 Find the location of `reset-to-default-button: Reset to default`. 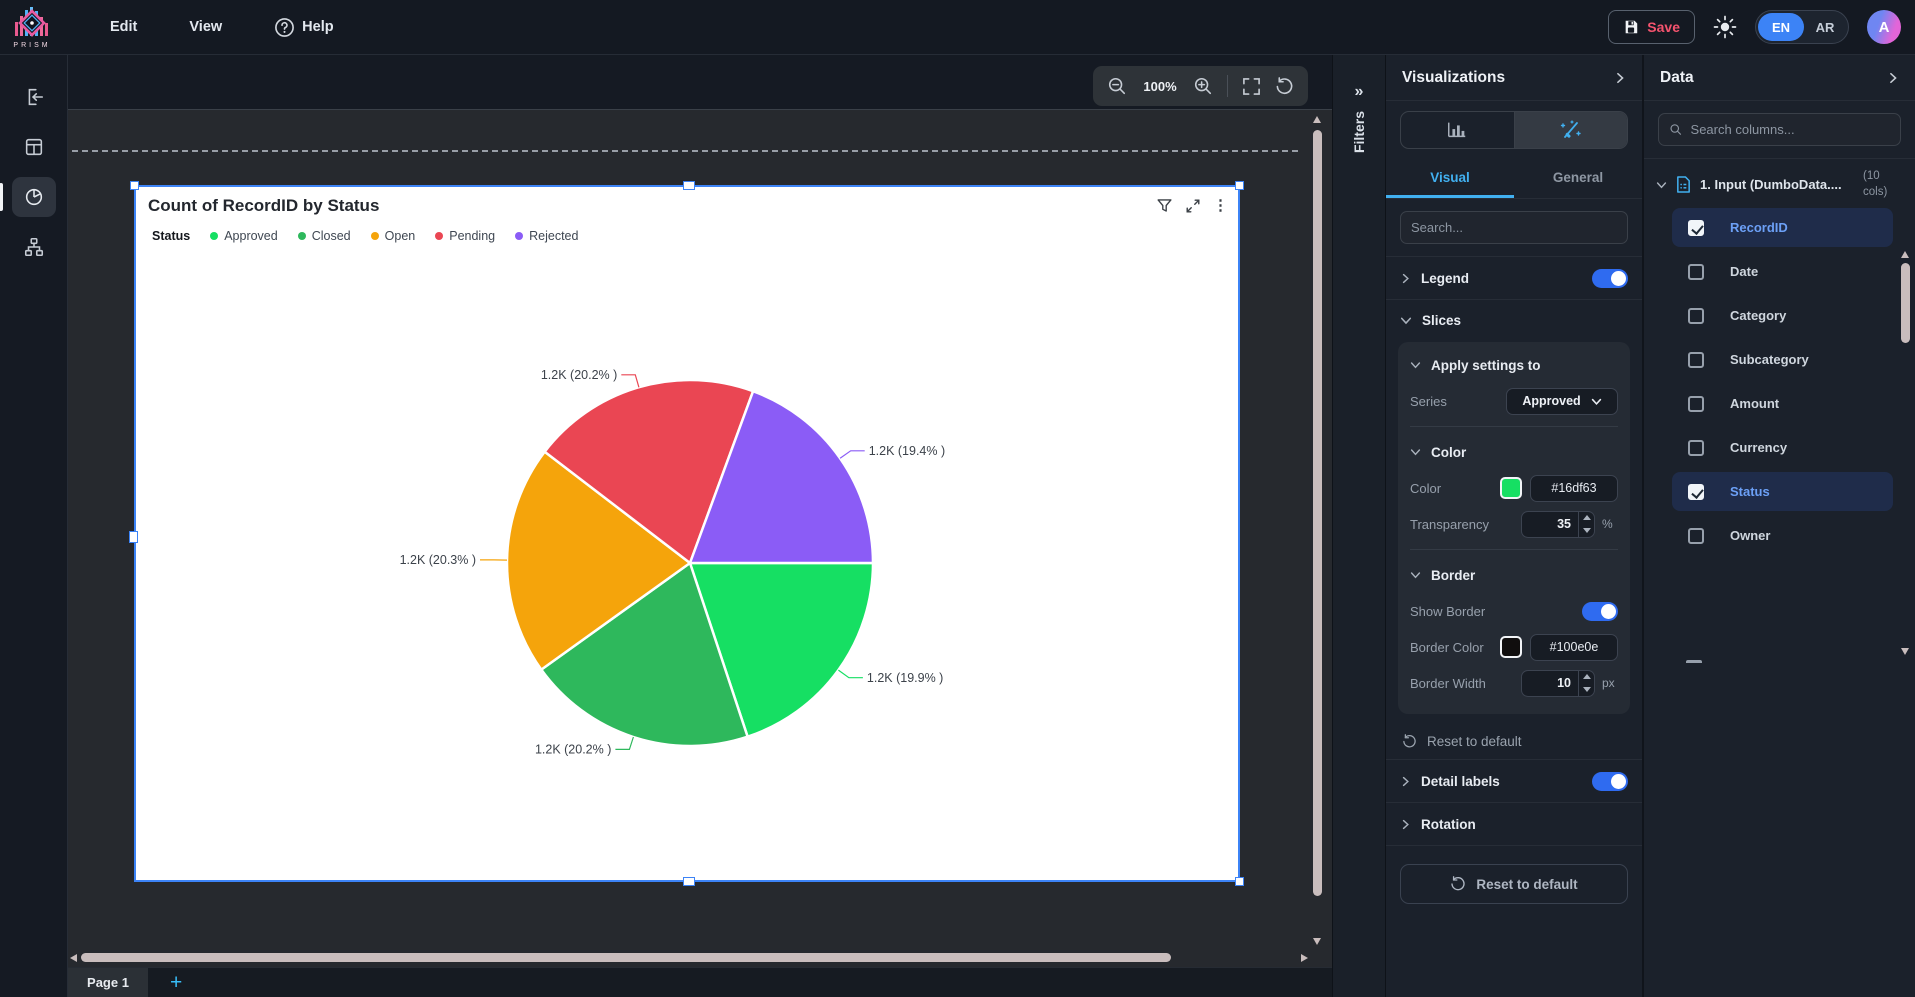

reset-to-default-button: Reset to default is located at coordinates (1514, 884).